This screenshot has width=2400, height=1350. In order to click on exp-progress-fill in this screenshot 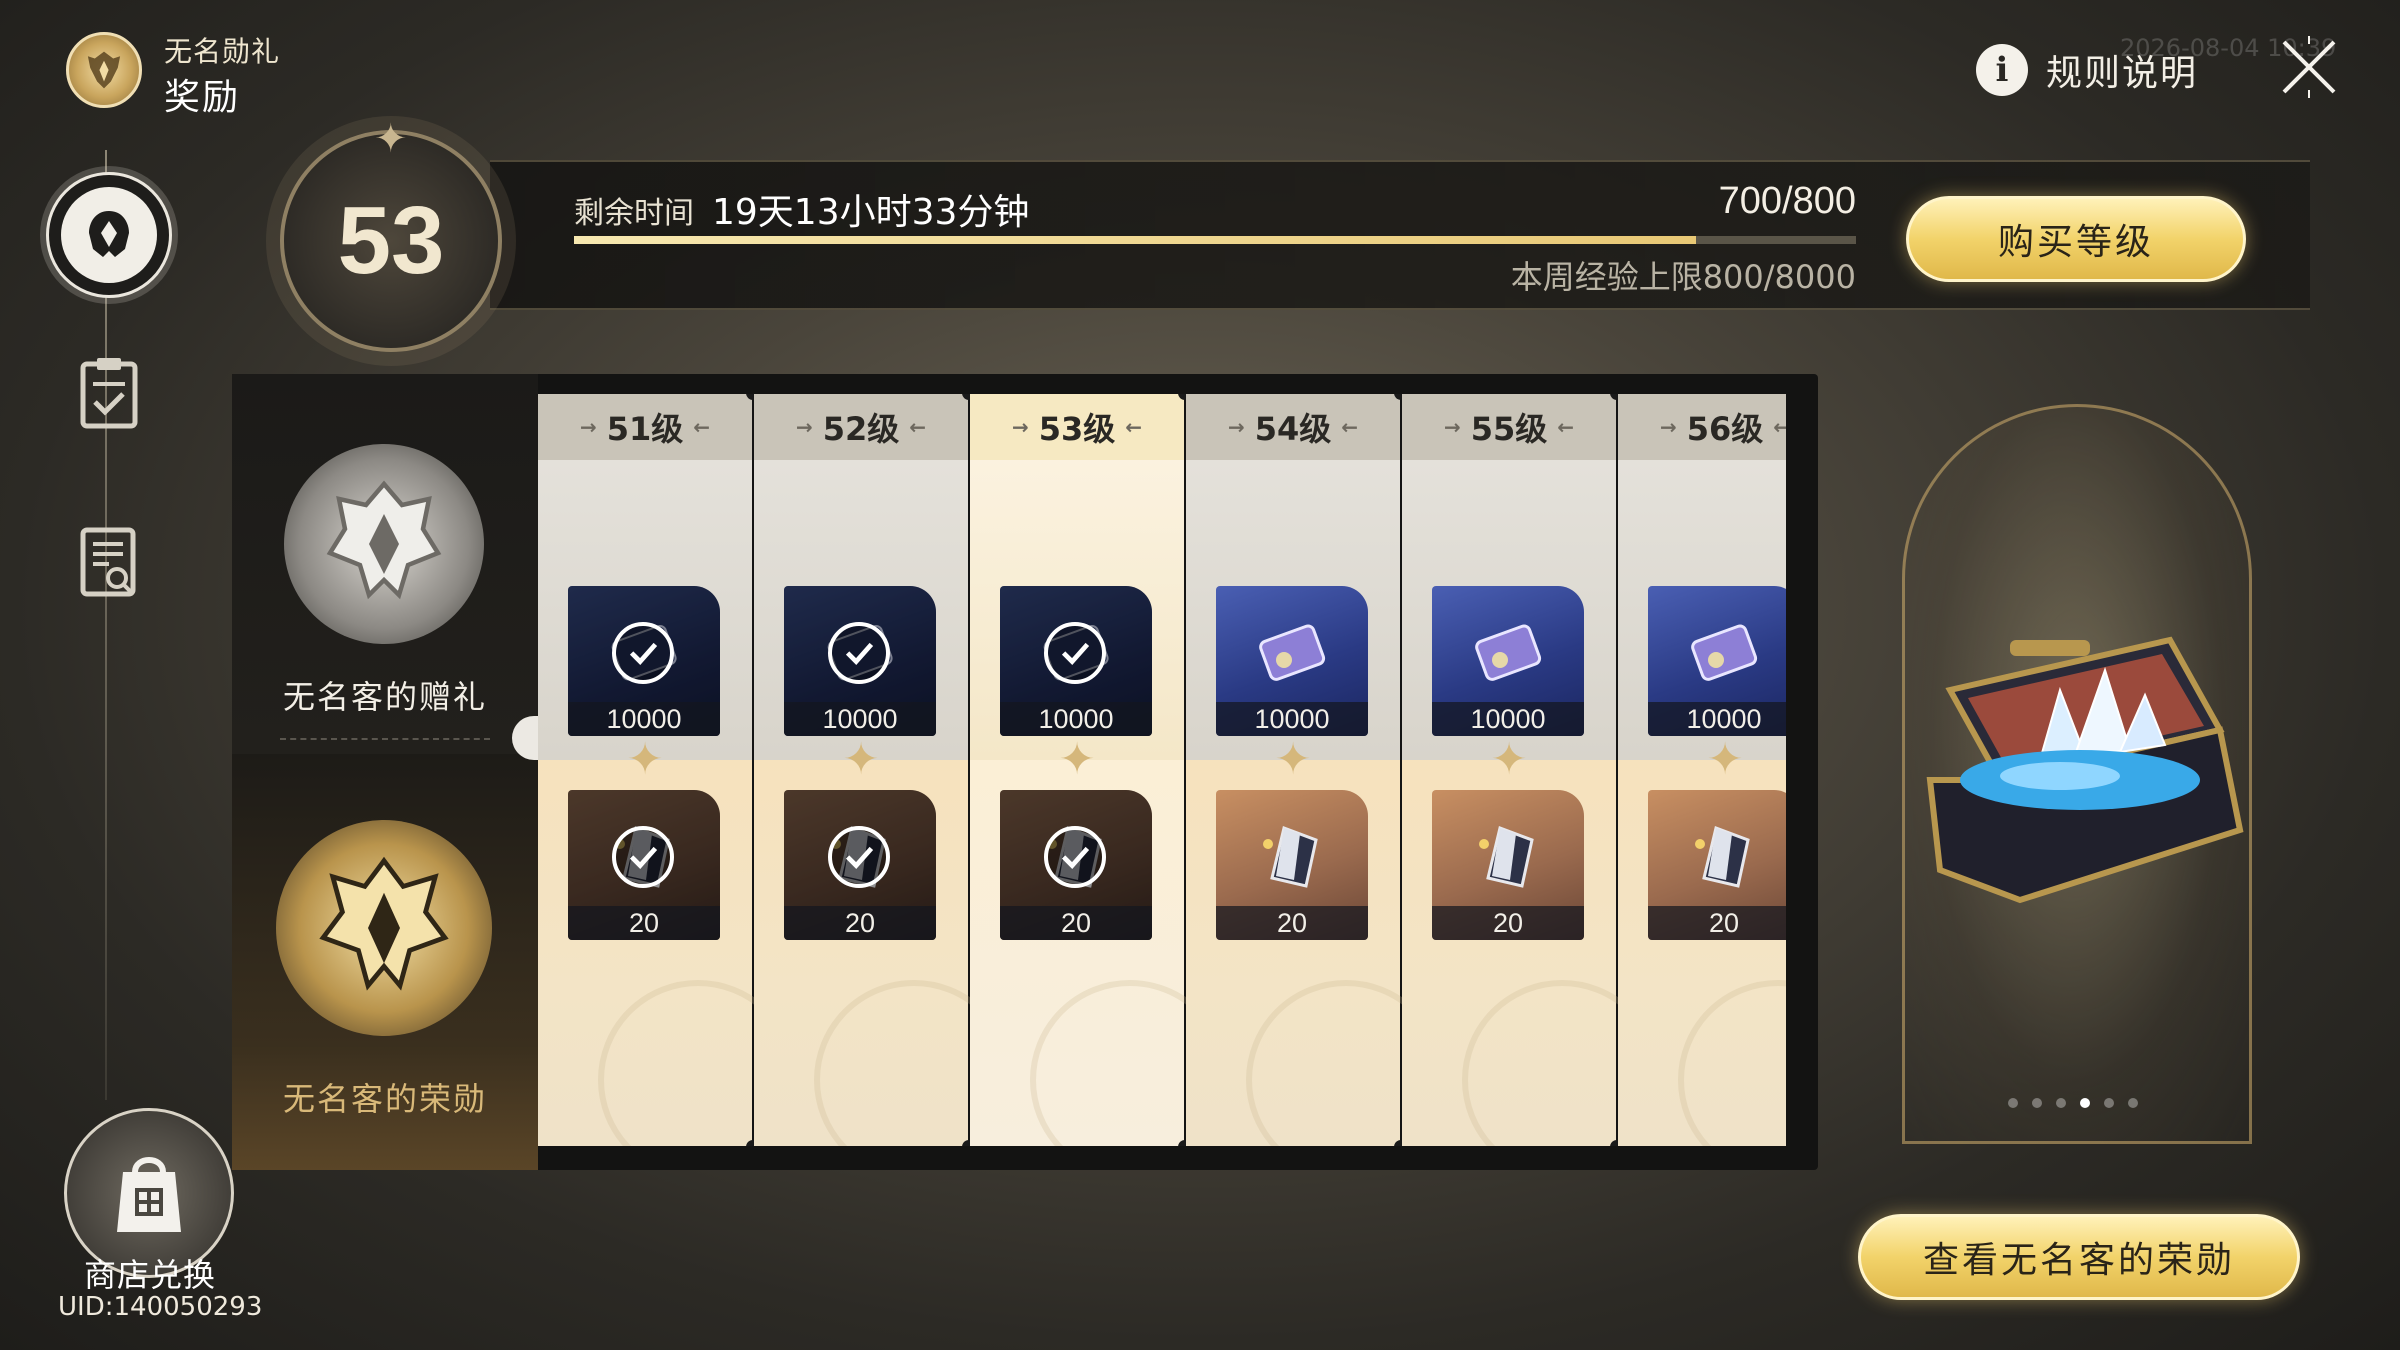, I will do `click(1135, 240)`.